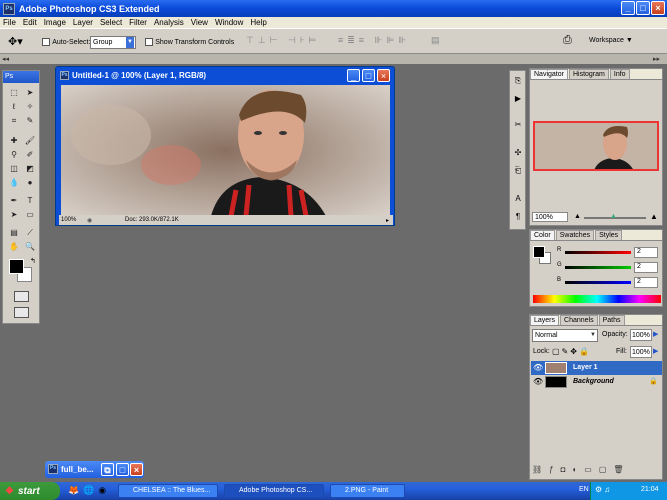 This screenshot has height=500, width=667. I want to click on dodge-tool-icon: ●, so click(30, 182).